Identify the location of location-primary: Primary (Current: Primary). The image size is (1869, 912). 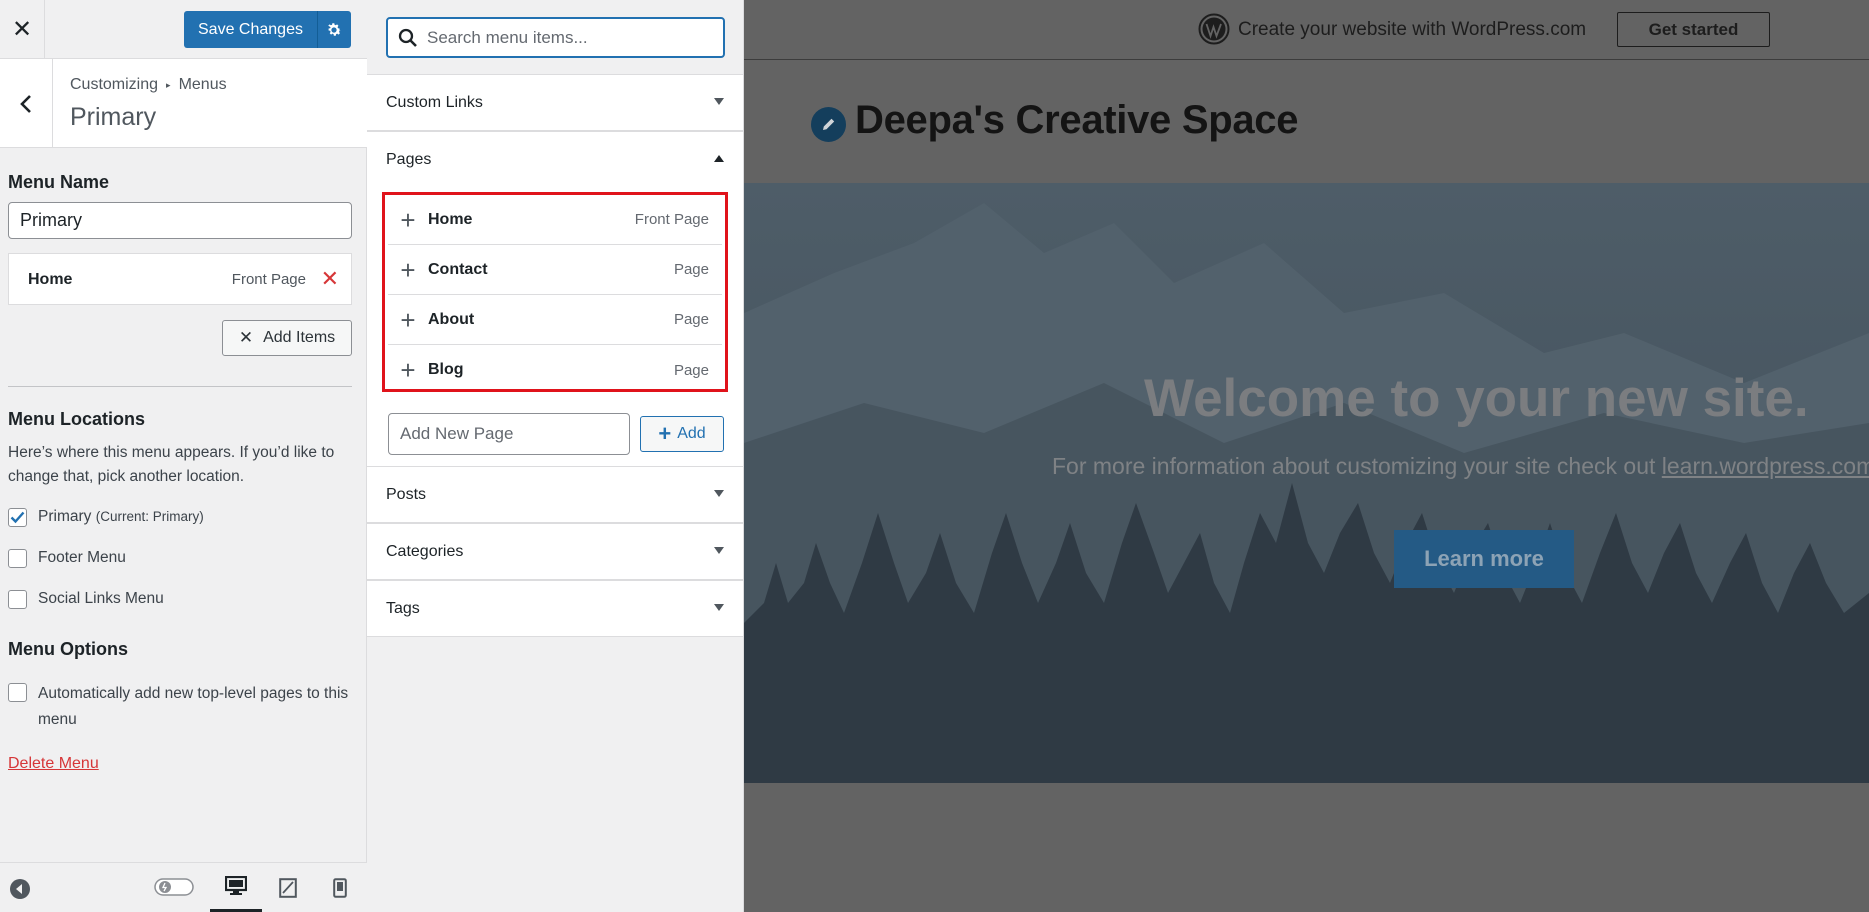
(106, 517).